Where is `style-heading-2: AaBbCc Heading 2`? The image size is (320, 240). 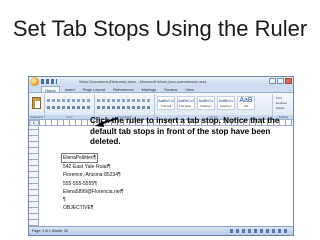
style-heading-2: AaBbCc Heading 2 is located at coordinates (226, 103).